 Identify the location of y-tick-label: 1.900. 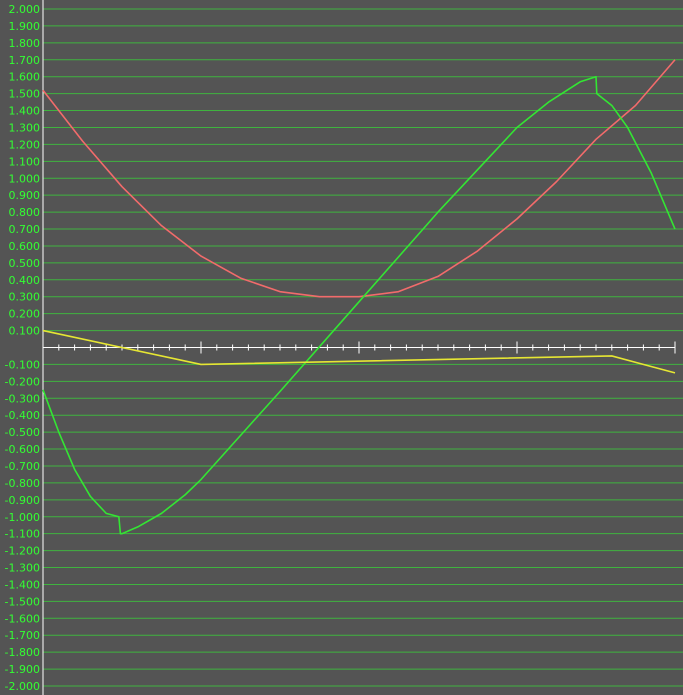
(25, 26).